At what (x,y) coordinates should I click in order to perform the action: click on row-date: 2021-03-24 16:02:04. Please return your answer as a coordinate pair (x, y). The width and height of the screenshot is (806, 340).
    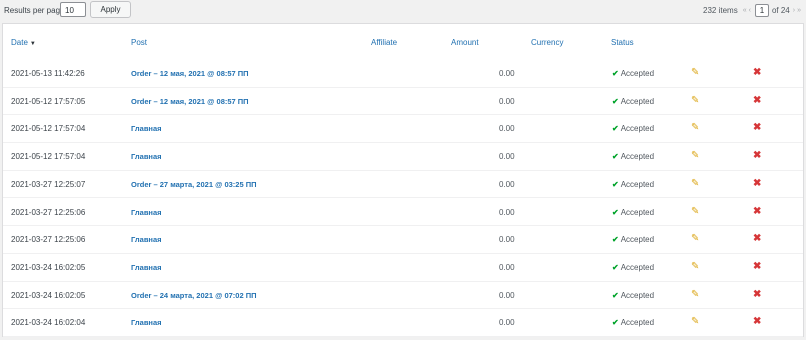
    Looking at the image, I should click on (48, 323).